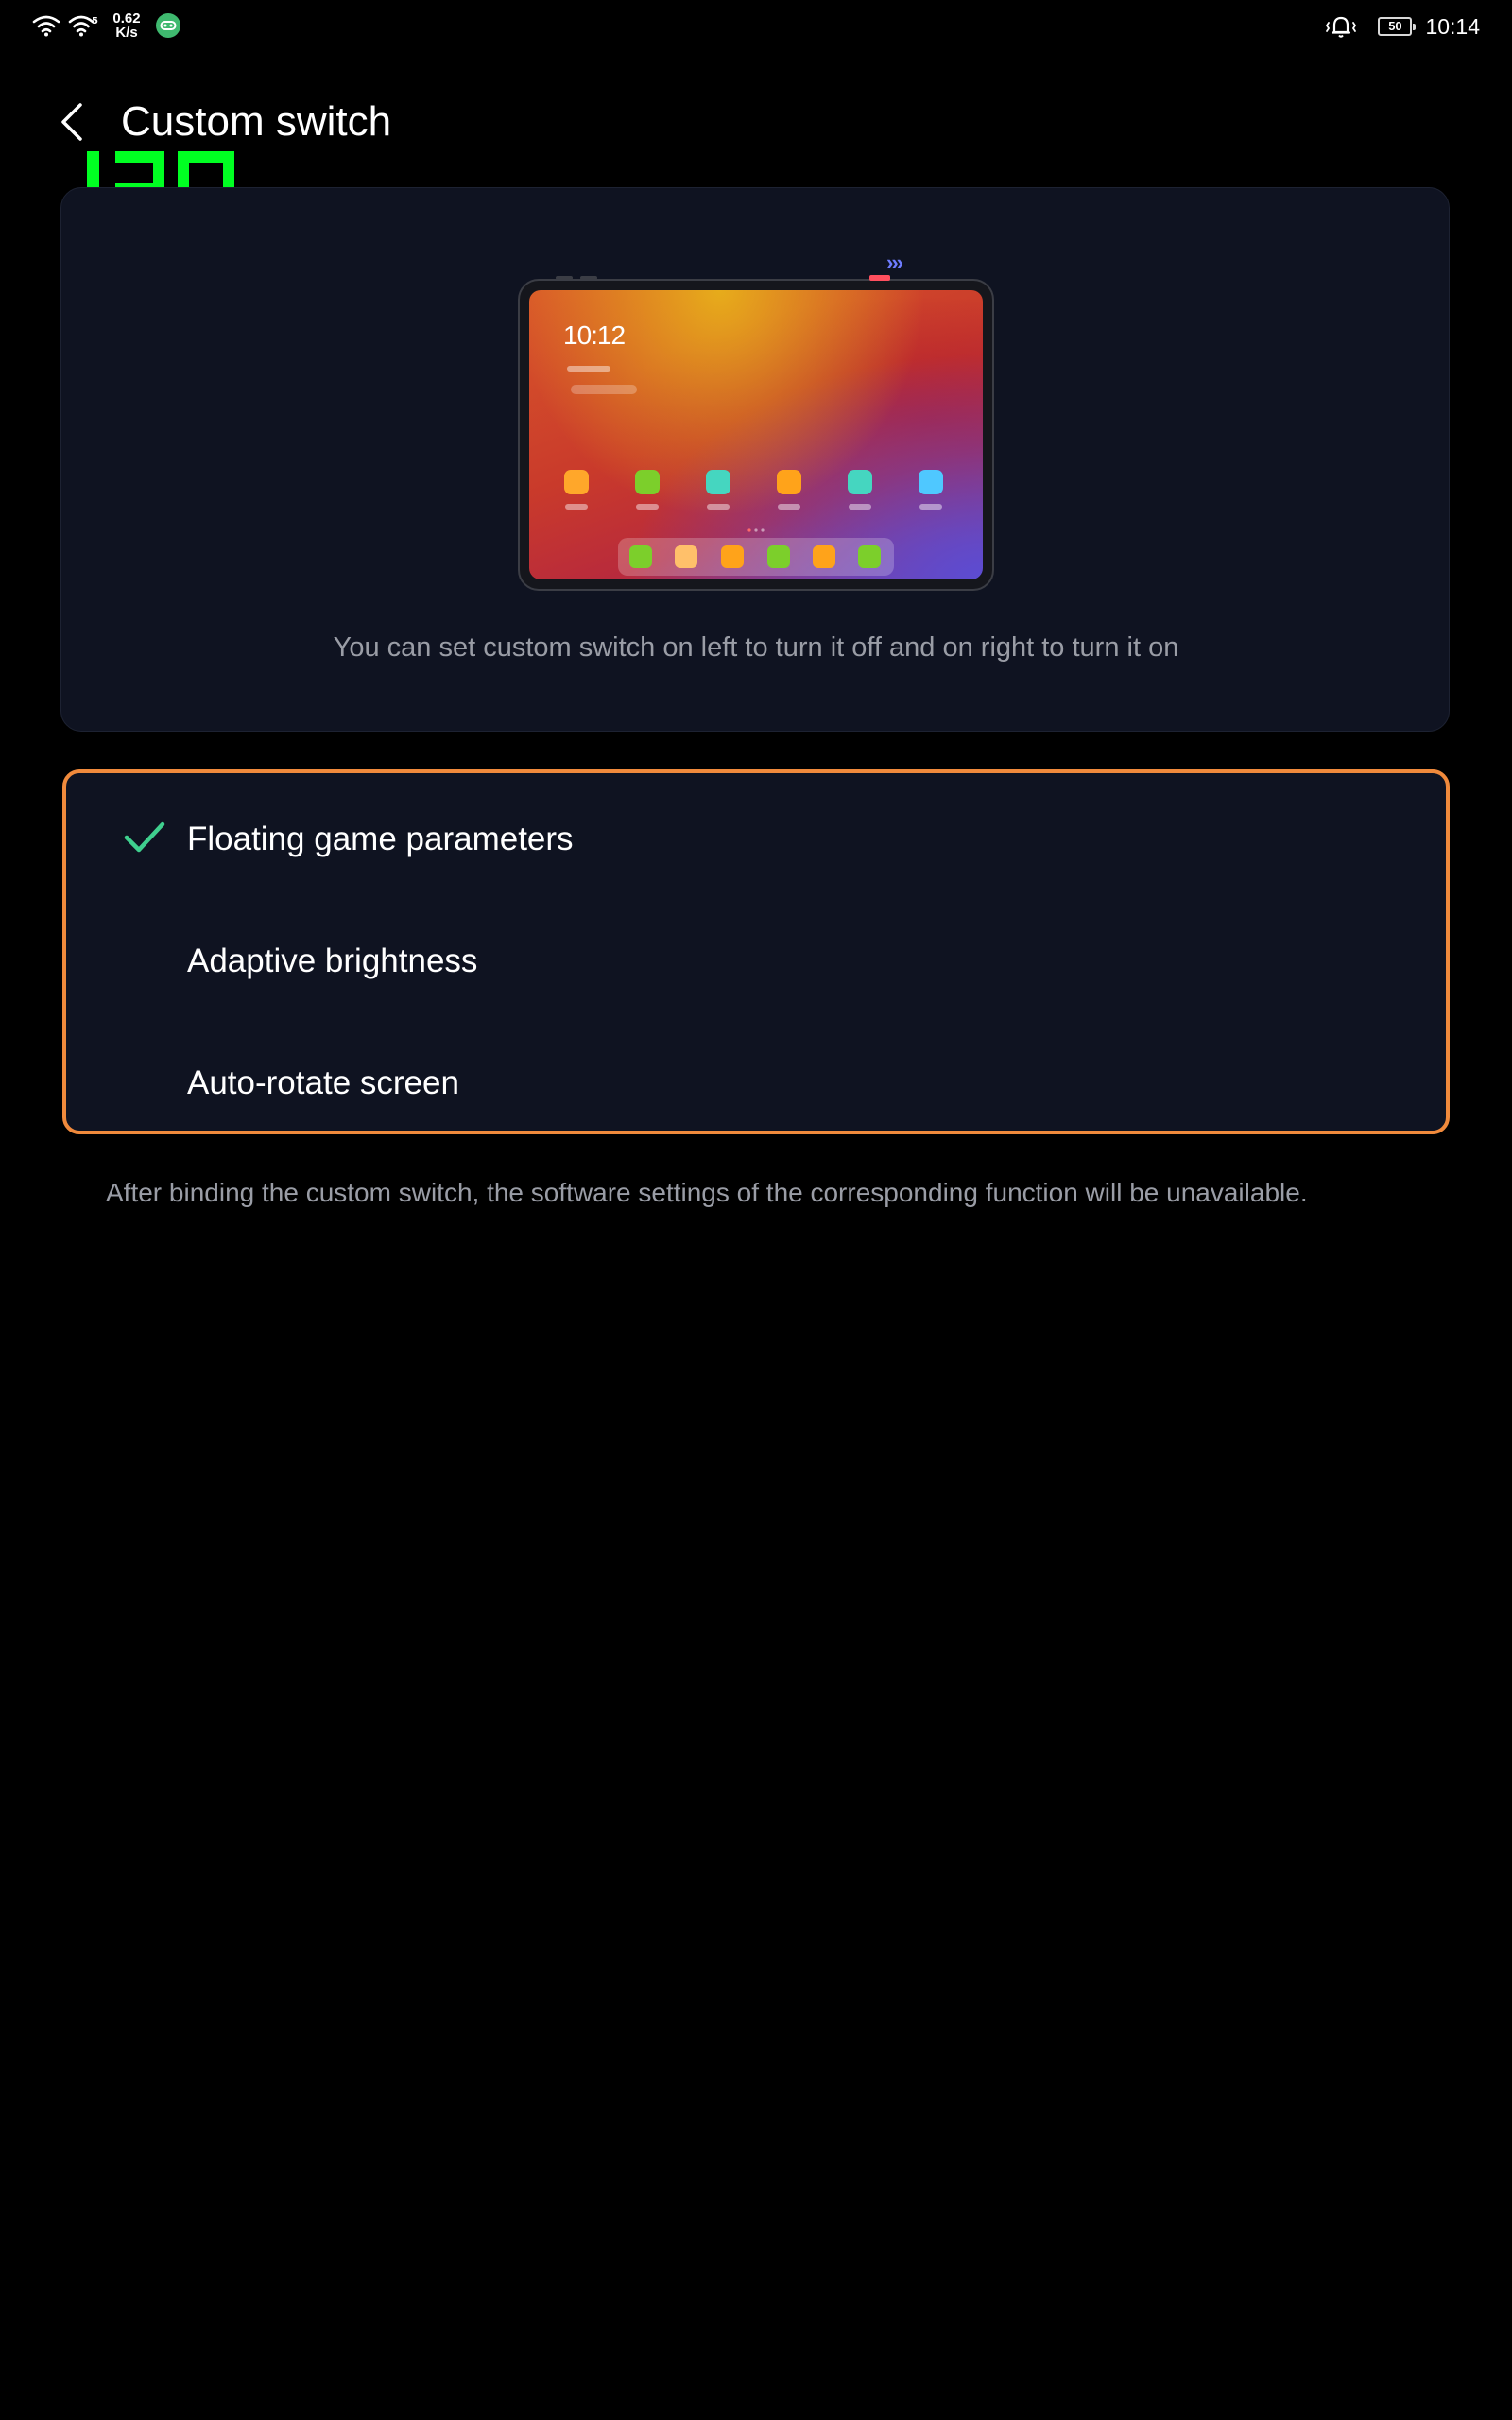 Image resolution: width=1512 pixels, height=2420 pixels. I want to click on status-bar: 5 0.62 K/s 50 10:14, so click(756, 28).